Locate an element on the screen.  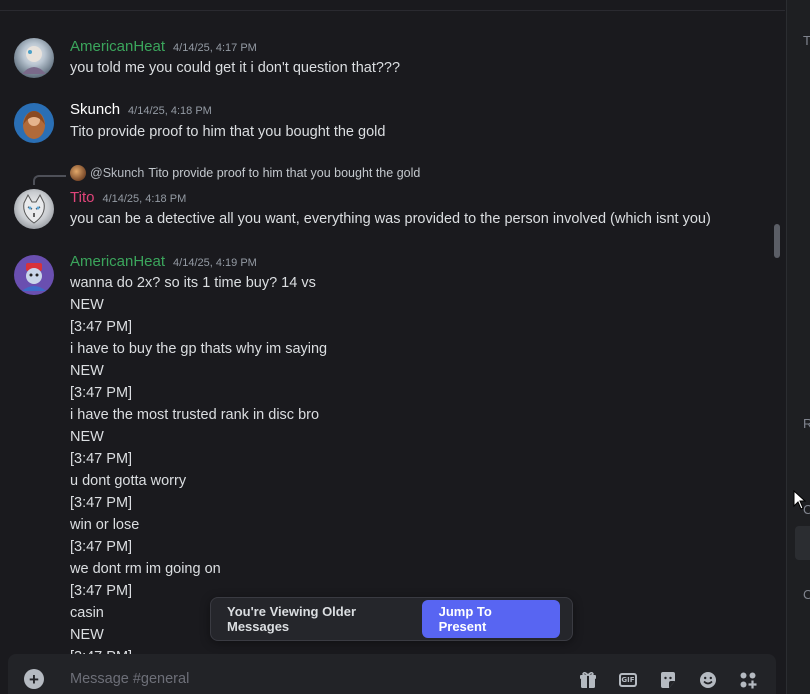
panel-heading: R is located at coordinates (806, 423).